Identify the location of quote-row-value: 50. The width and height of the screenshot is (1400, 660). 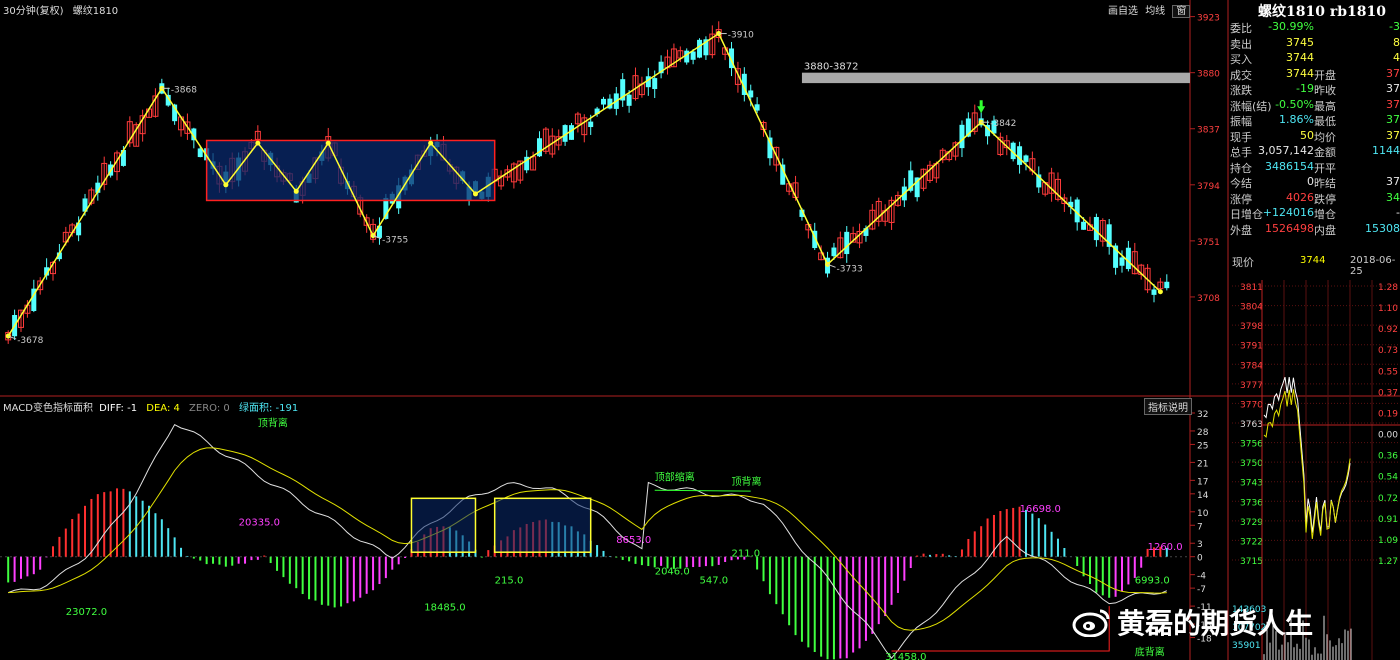
(1307, 135).